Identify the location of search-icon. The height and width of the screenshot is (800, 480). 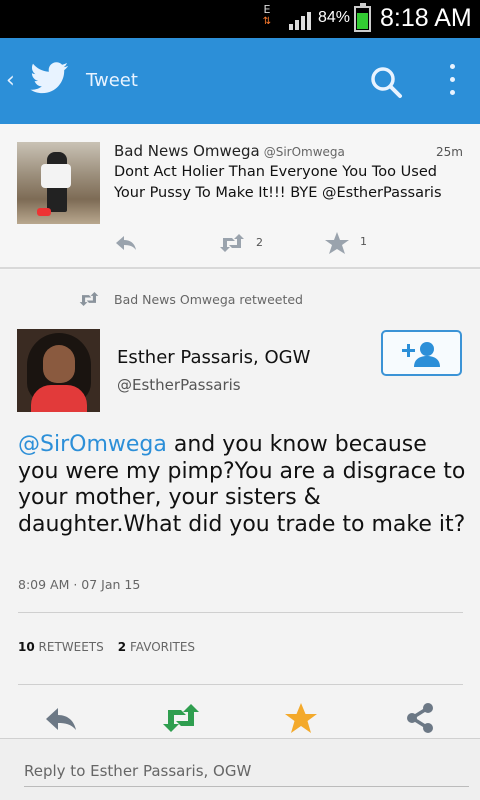
(386, 82).